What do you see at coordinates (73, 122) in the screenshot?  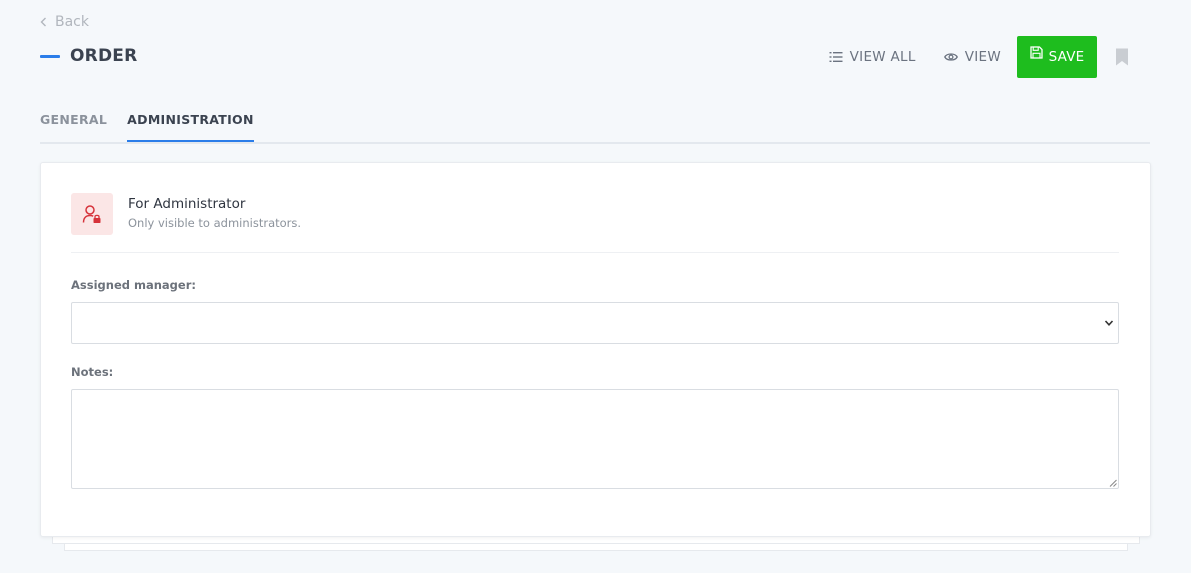 I see `tab-general: GENERAL` at bounding box center [73, 122].